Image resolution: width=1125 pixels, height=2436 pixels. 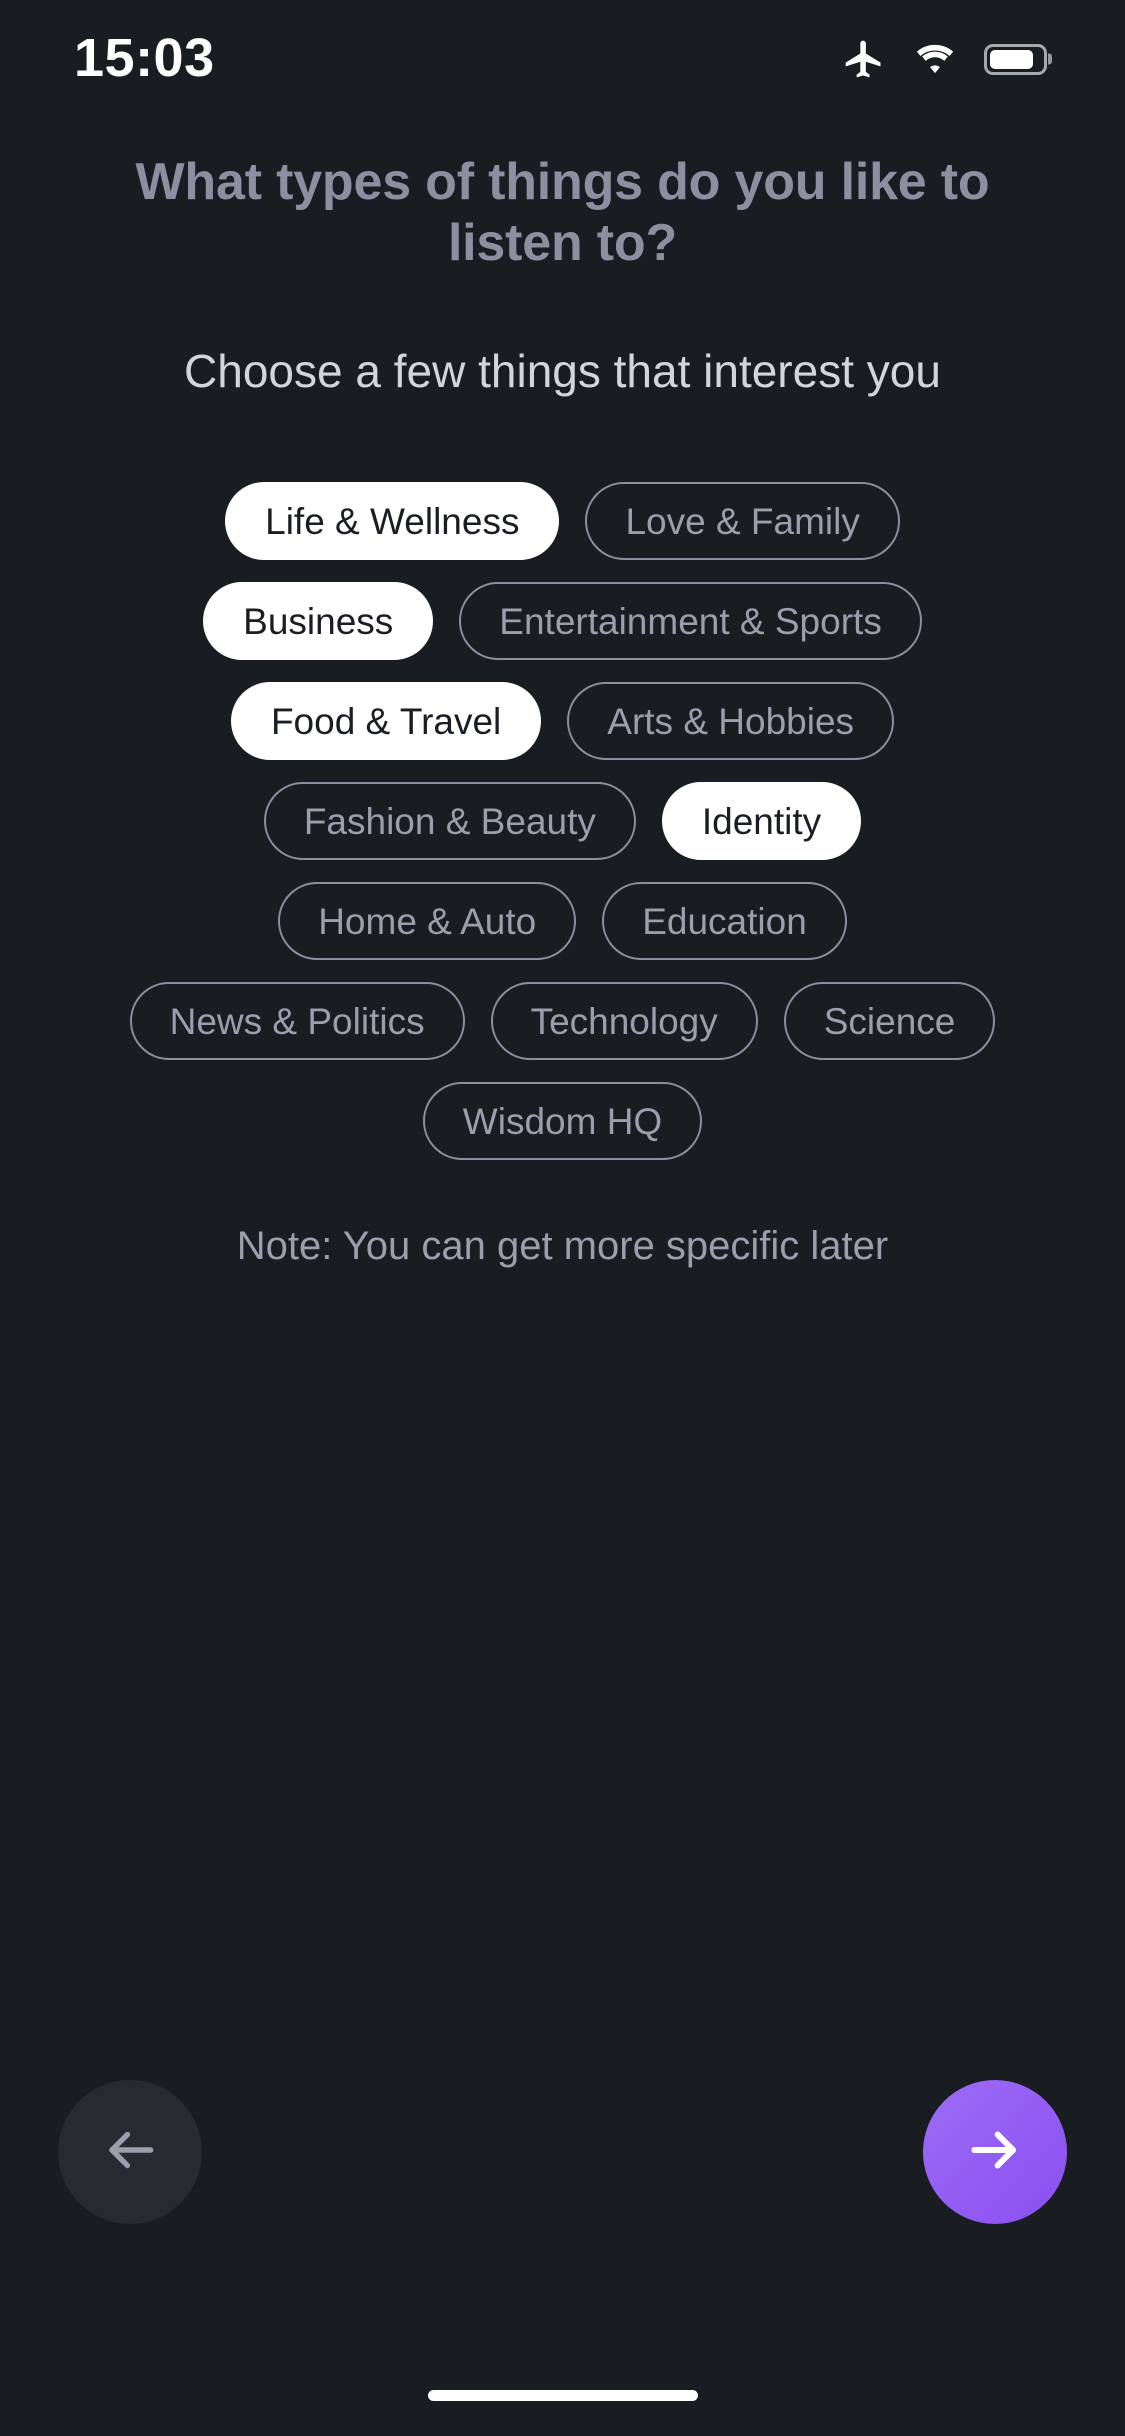 What do you see at coordinates (690, 621) in the screenshot?
I see `interest-chip-entertainment-sports: Entertainment & Sports` at bounding box center [690, 621].